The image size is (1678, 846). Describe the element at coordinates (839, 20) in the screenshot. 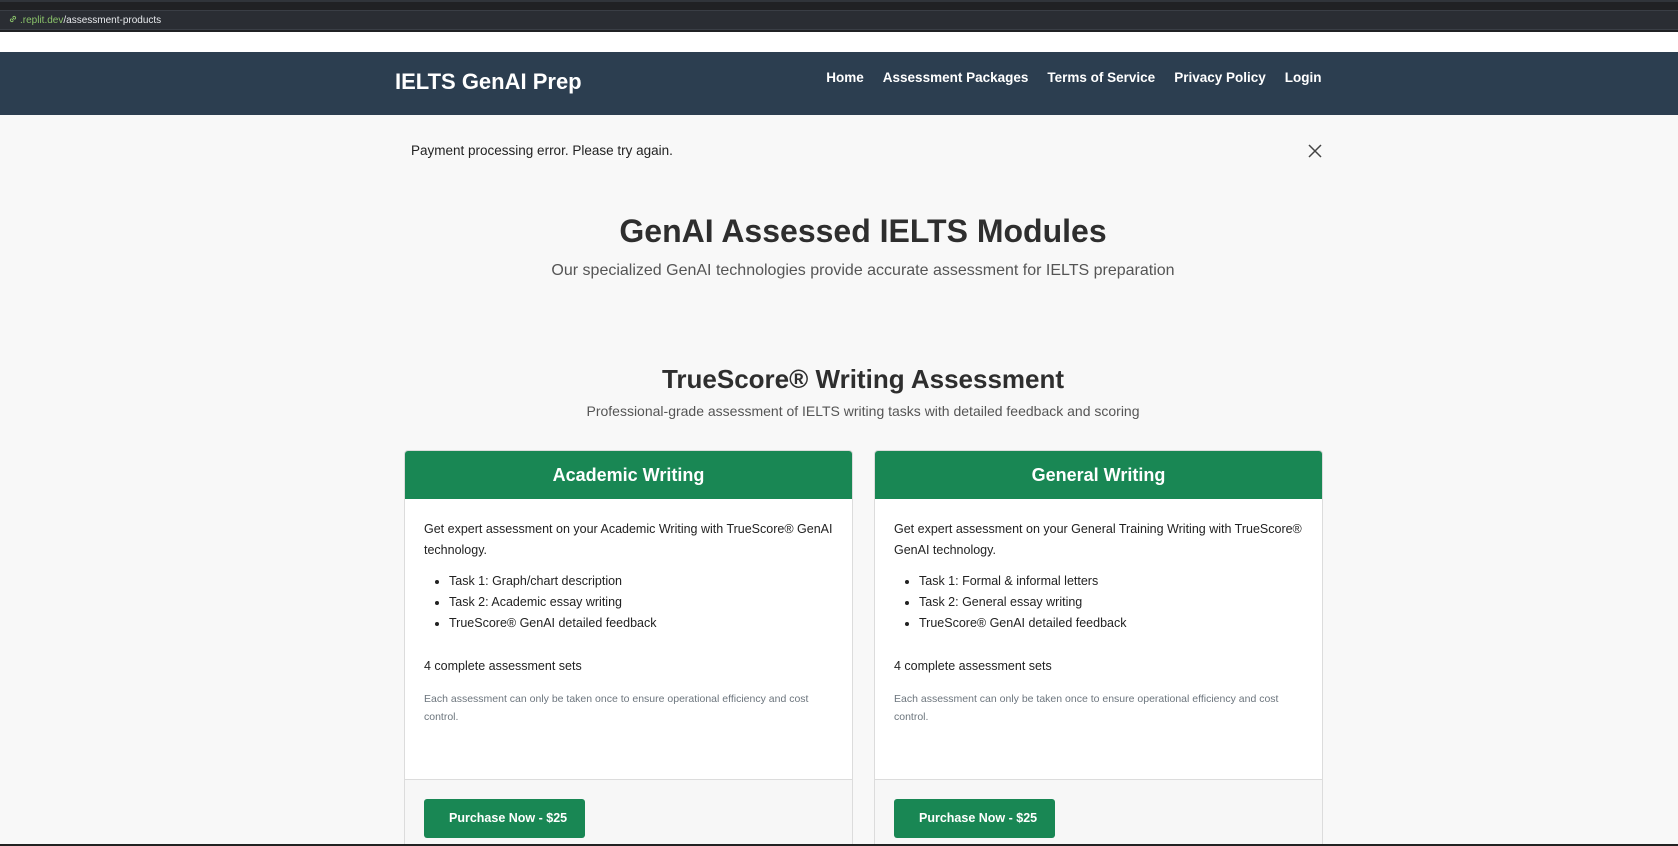

I see `address-field: .replit.dev/assessment-products` at that location.